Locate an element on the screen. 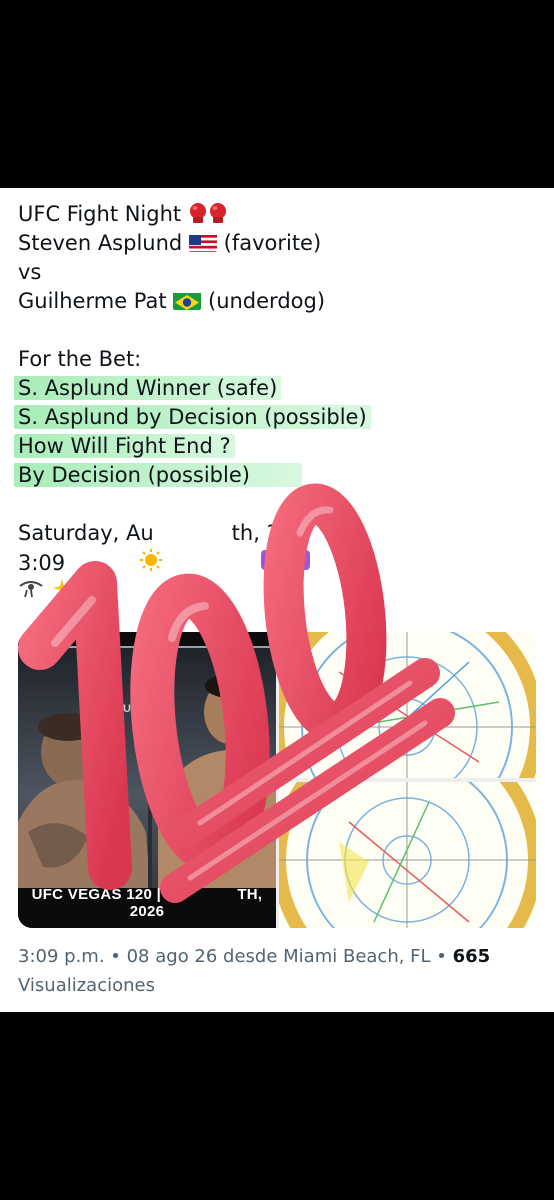 This screenshot has width=554, height=1200. poster-caption: UFC VEGAS 120 | AU TH, 2026 is located at coordinates (147, 903).